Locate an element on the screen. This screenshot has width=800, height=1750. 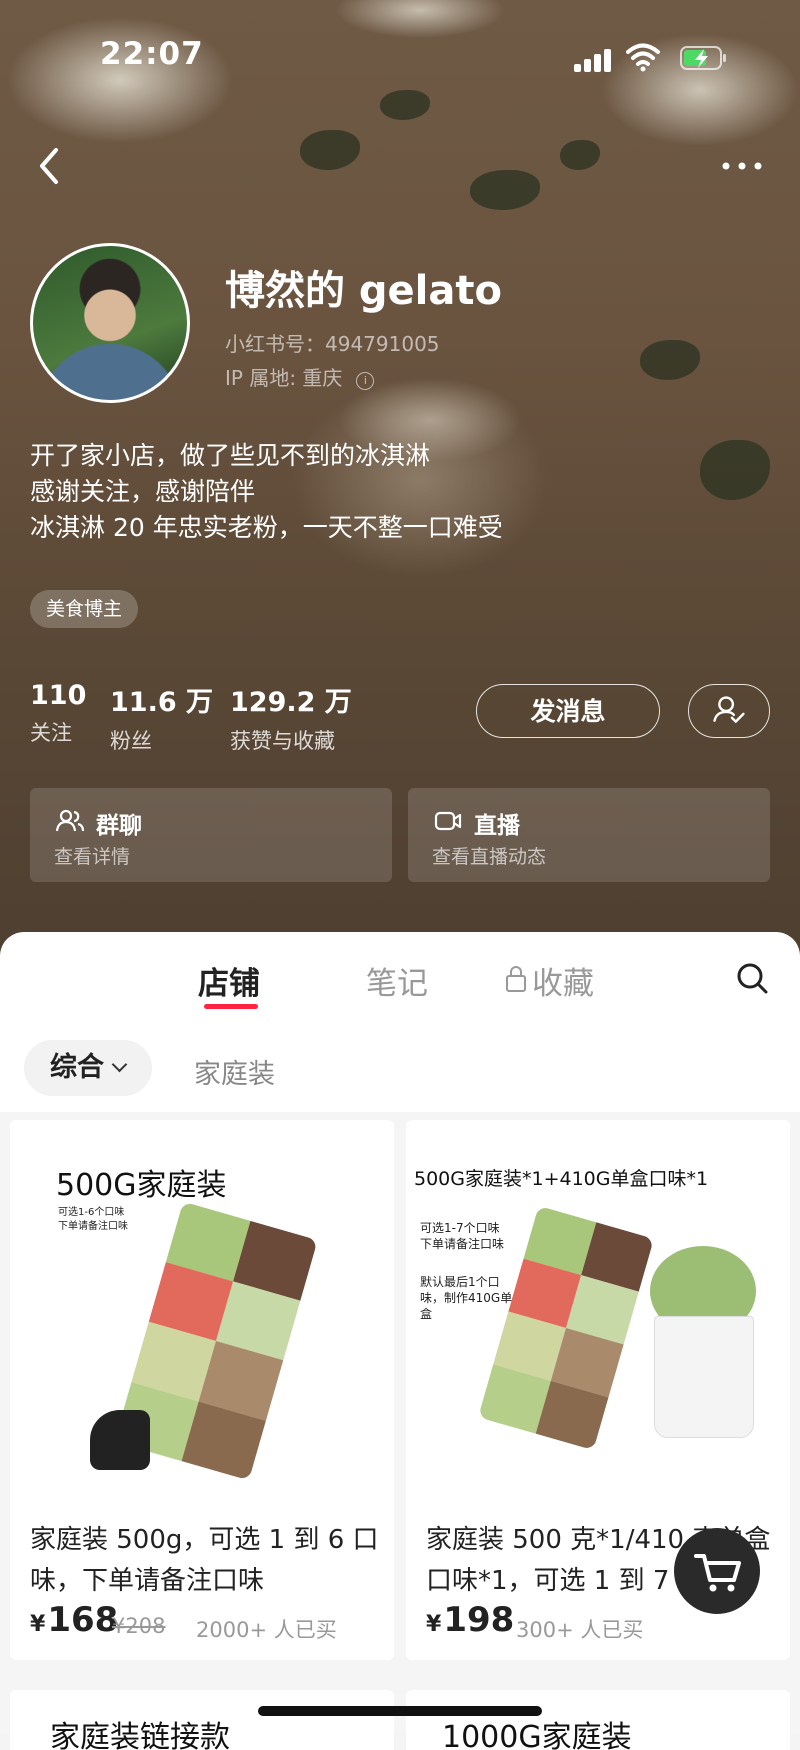
live-title: 直播 is located at coordinates (497, 826).